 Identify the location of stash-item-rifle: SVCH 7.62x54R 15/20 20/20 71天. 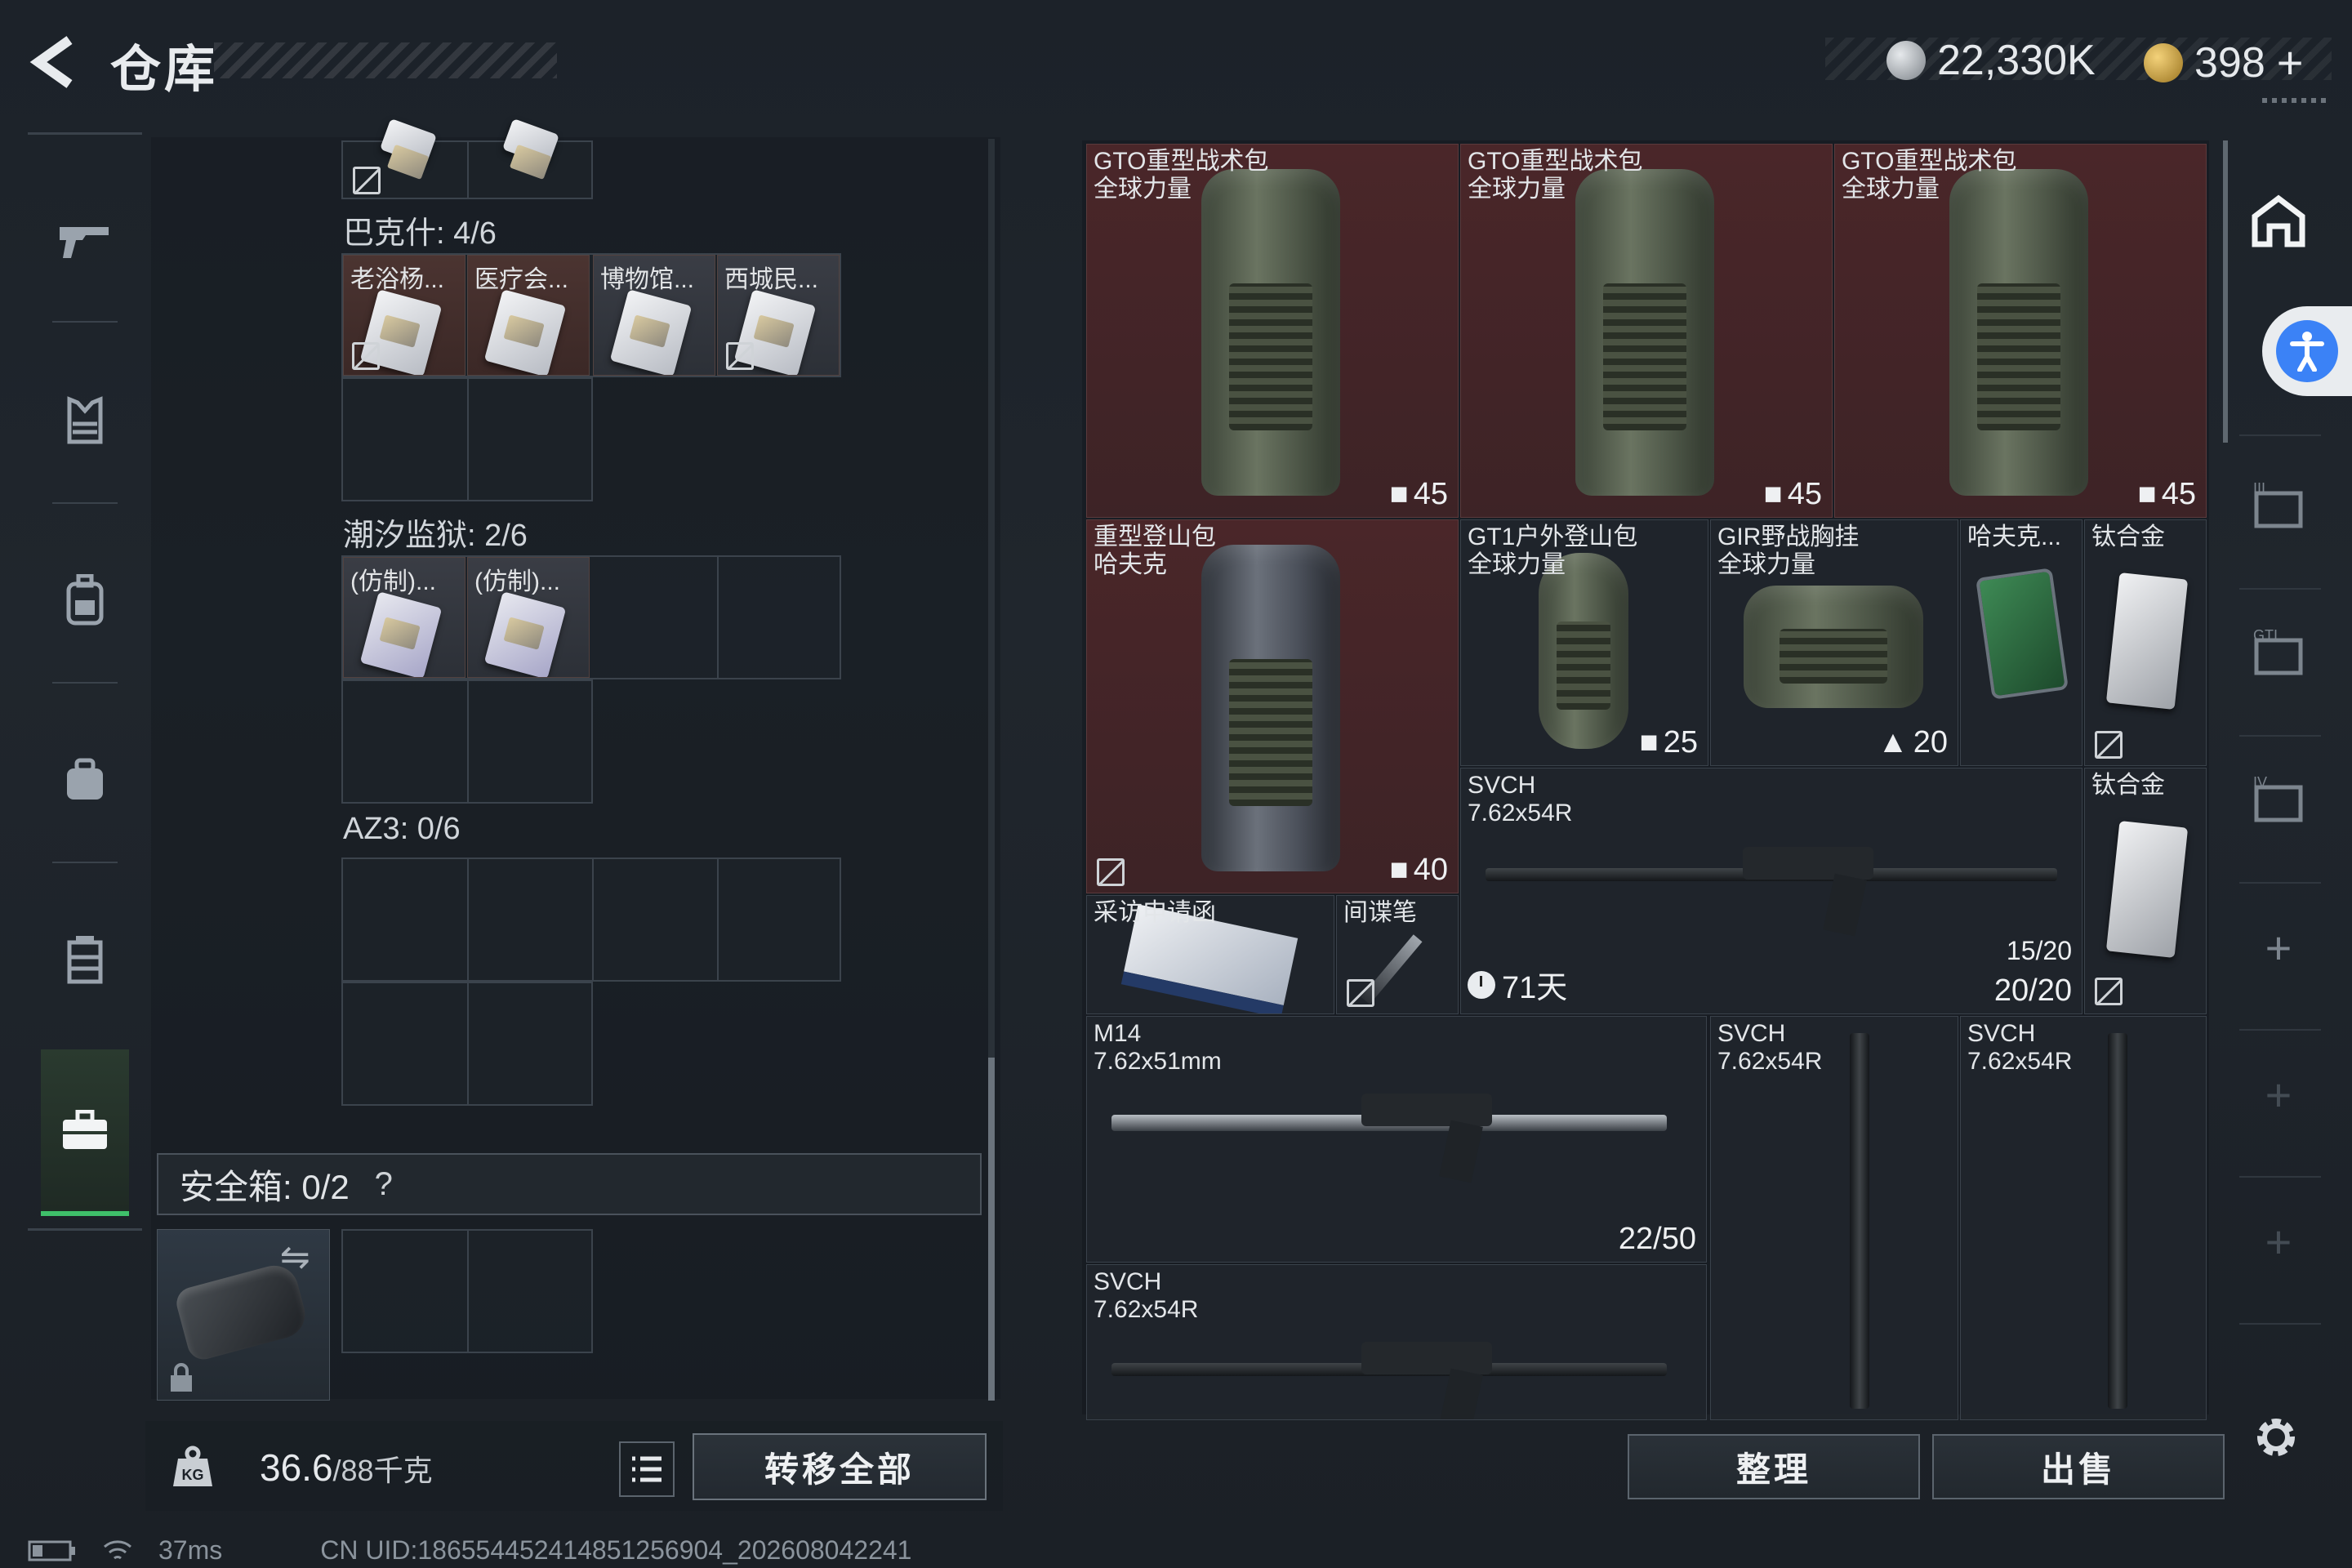
(1771, 891).